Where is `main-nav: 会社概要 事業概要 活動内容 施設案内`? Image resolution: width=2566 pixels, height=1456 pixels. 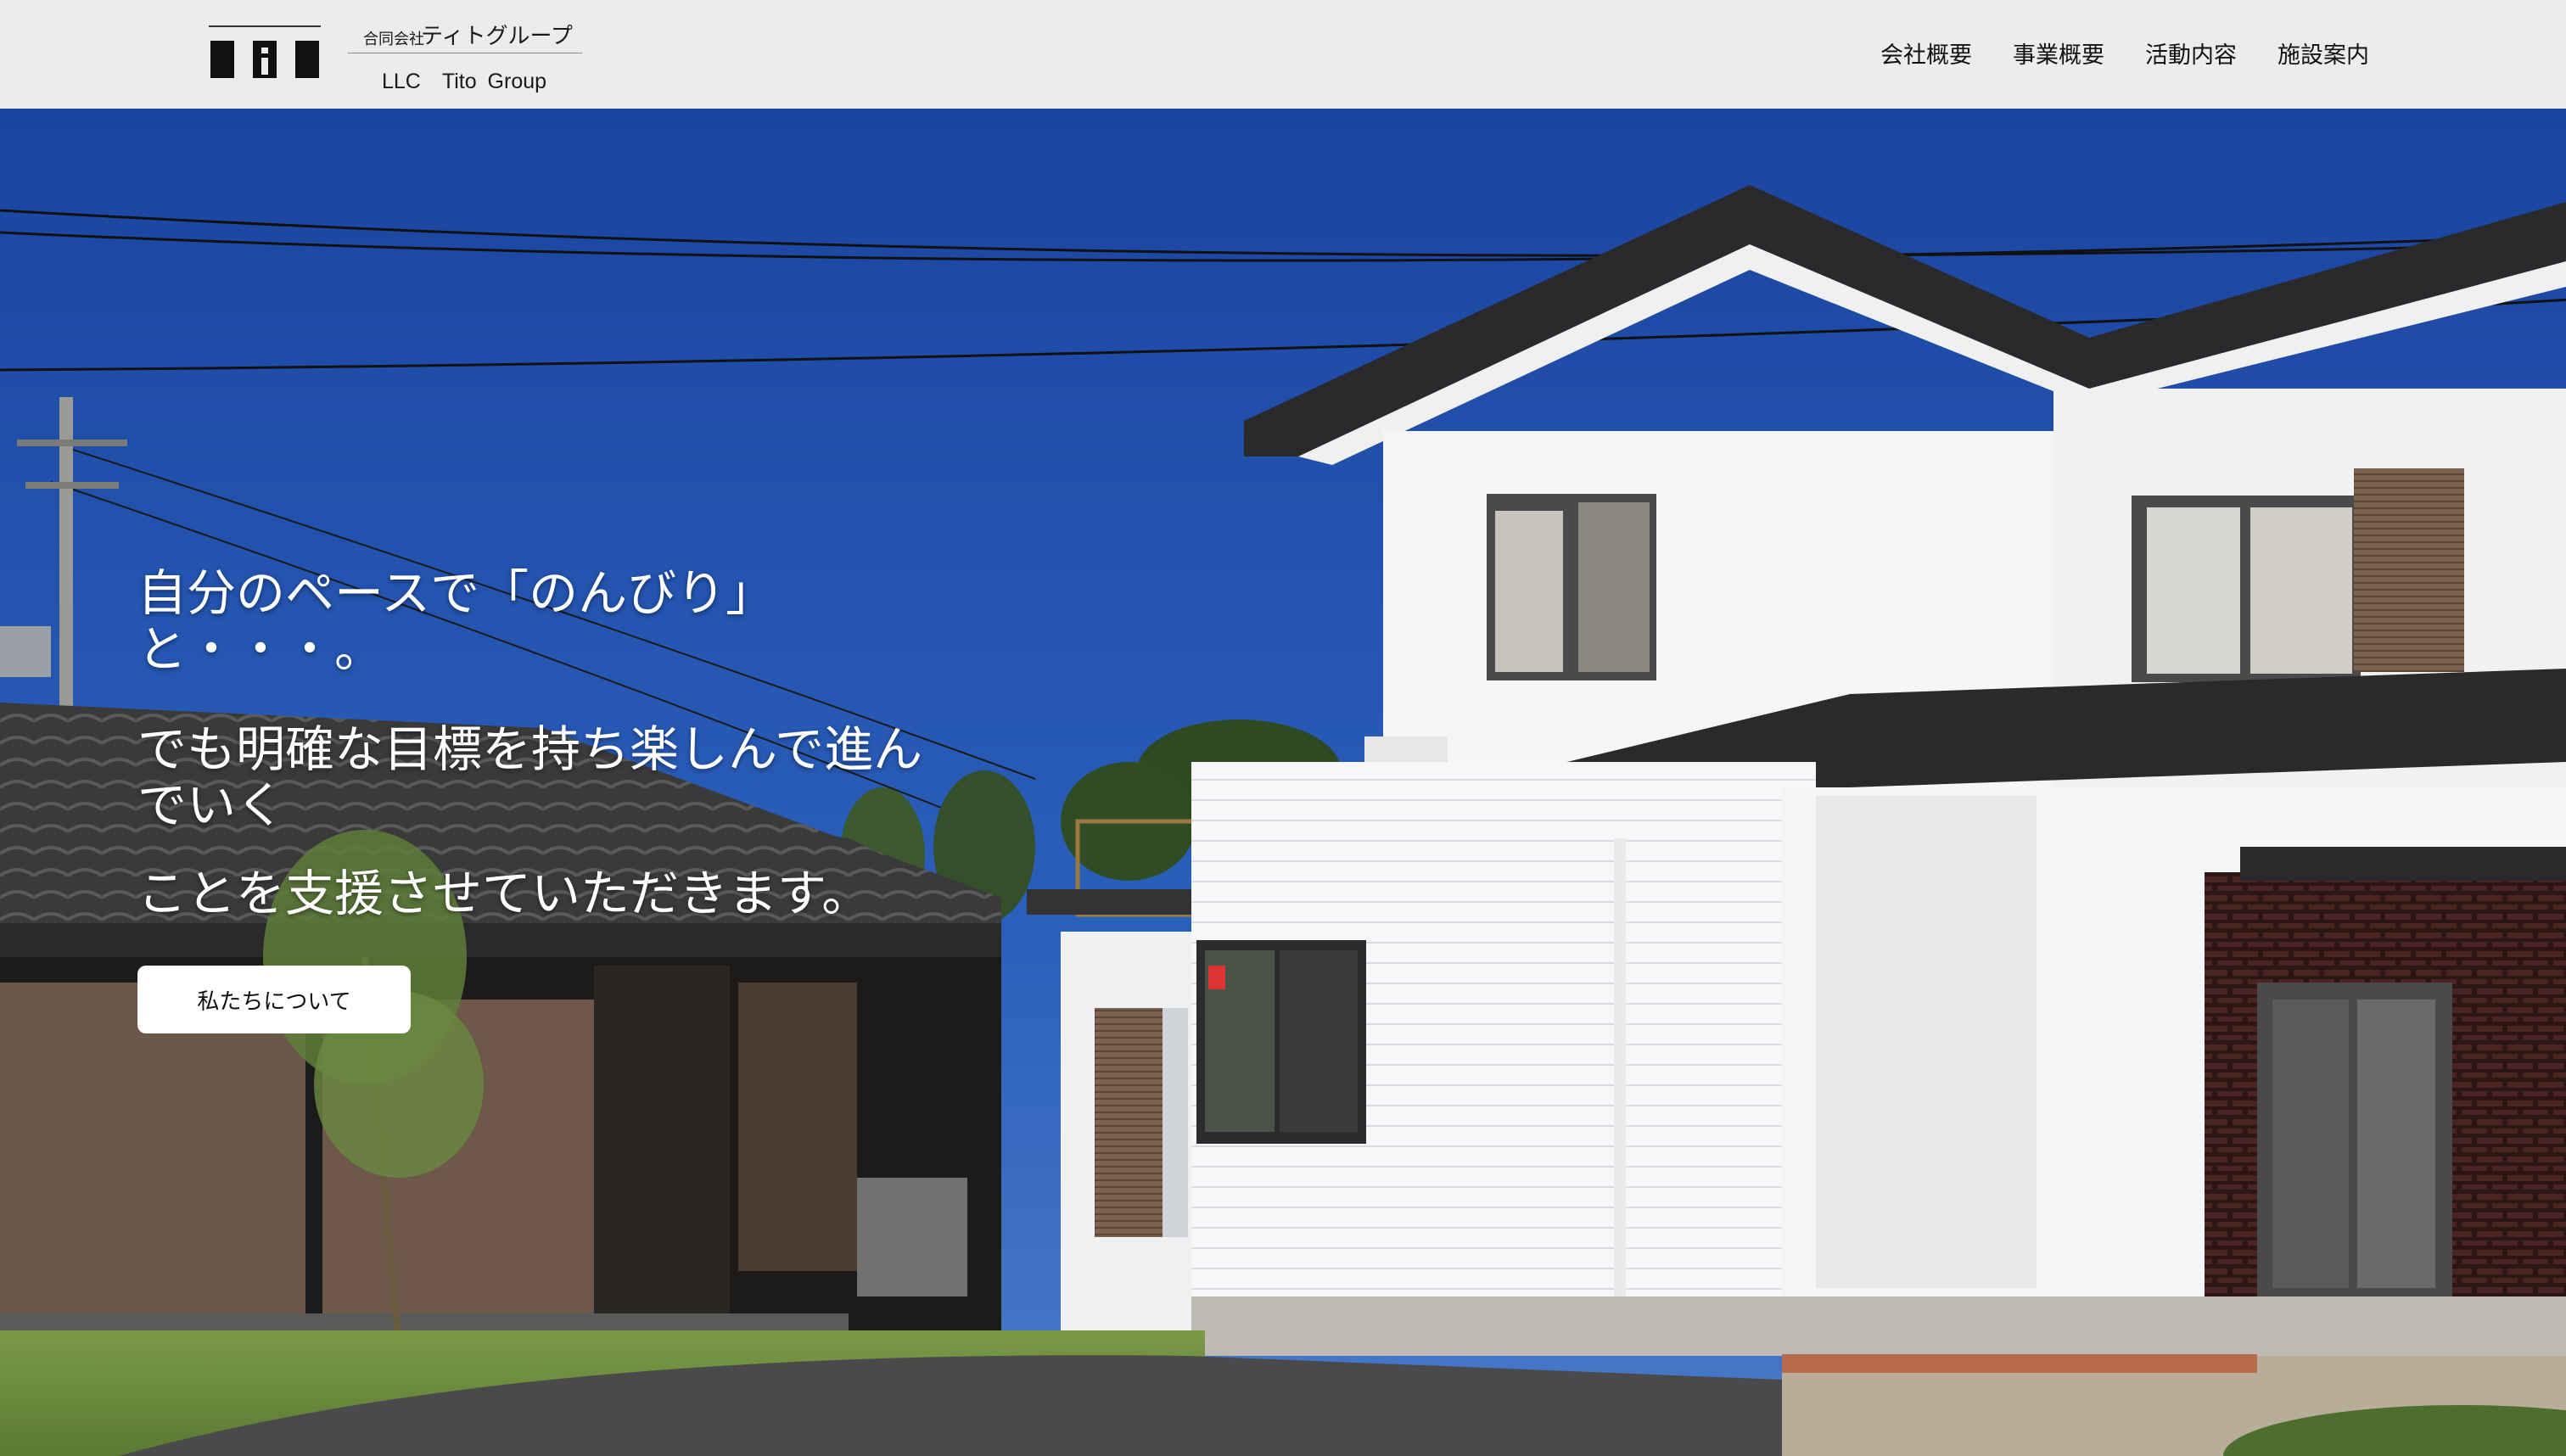
main-nav: 会社概要 事業概要 活動内容 施設案内 is located at coordinates (2124, 53).